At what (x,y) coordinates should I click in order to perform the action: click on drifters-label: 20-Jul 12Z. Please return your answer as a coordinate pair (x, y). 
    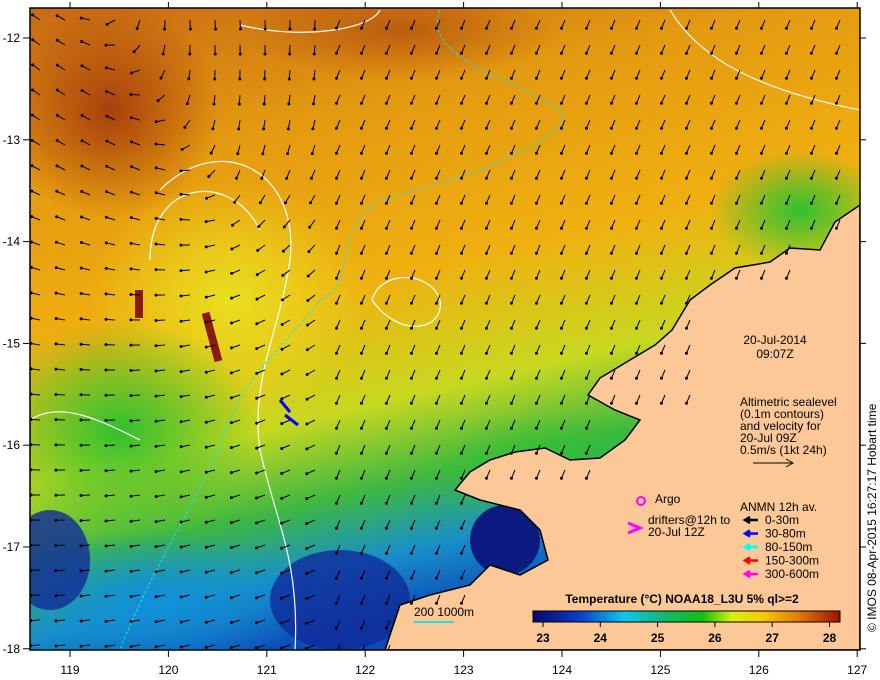
    Looking at the image, I should click on (676, 532).